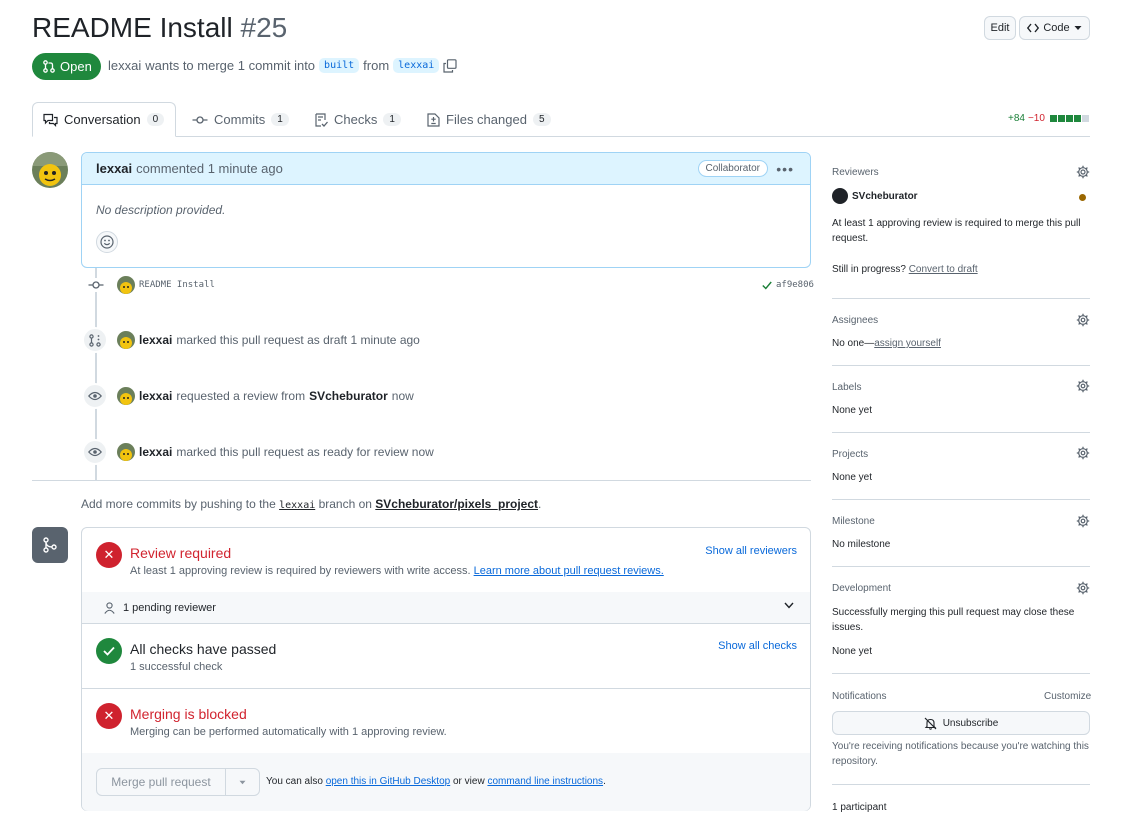  I want to click on comment-author: lexxai, so click(114, 168).